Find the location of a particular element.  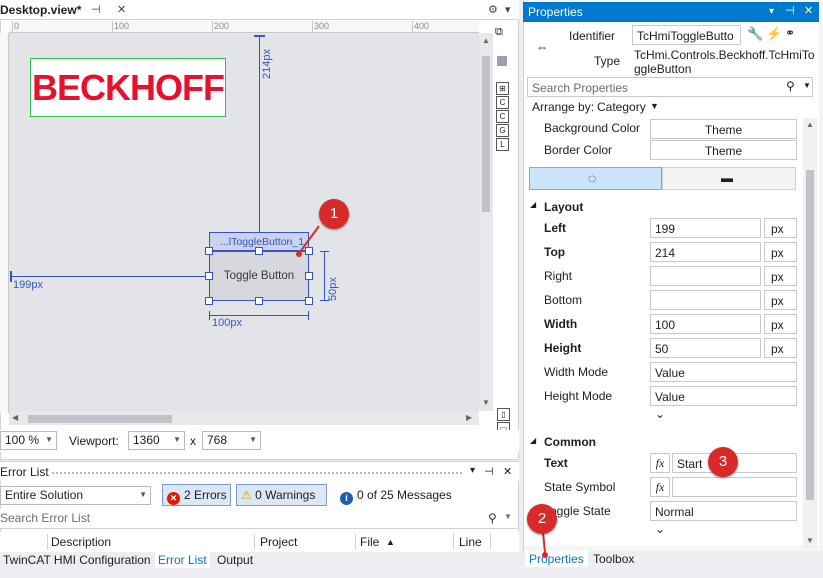

layout-view-button: ▬ is located at coordinates (729, 178).